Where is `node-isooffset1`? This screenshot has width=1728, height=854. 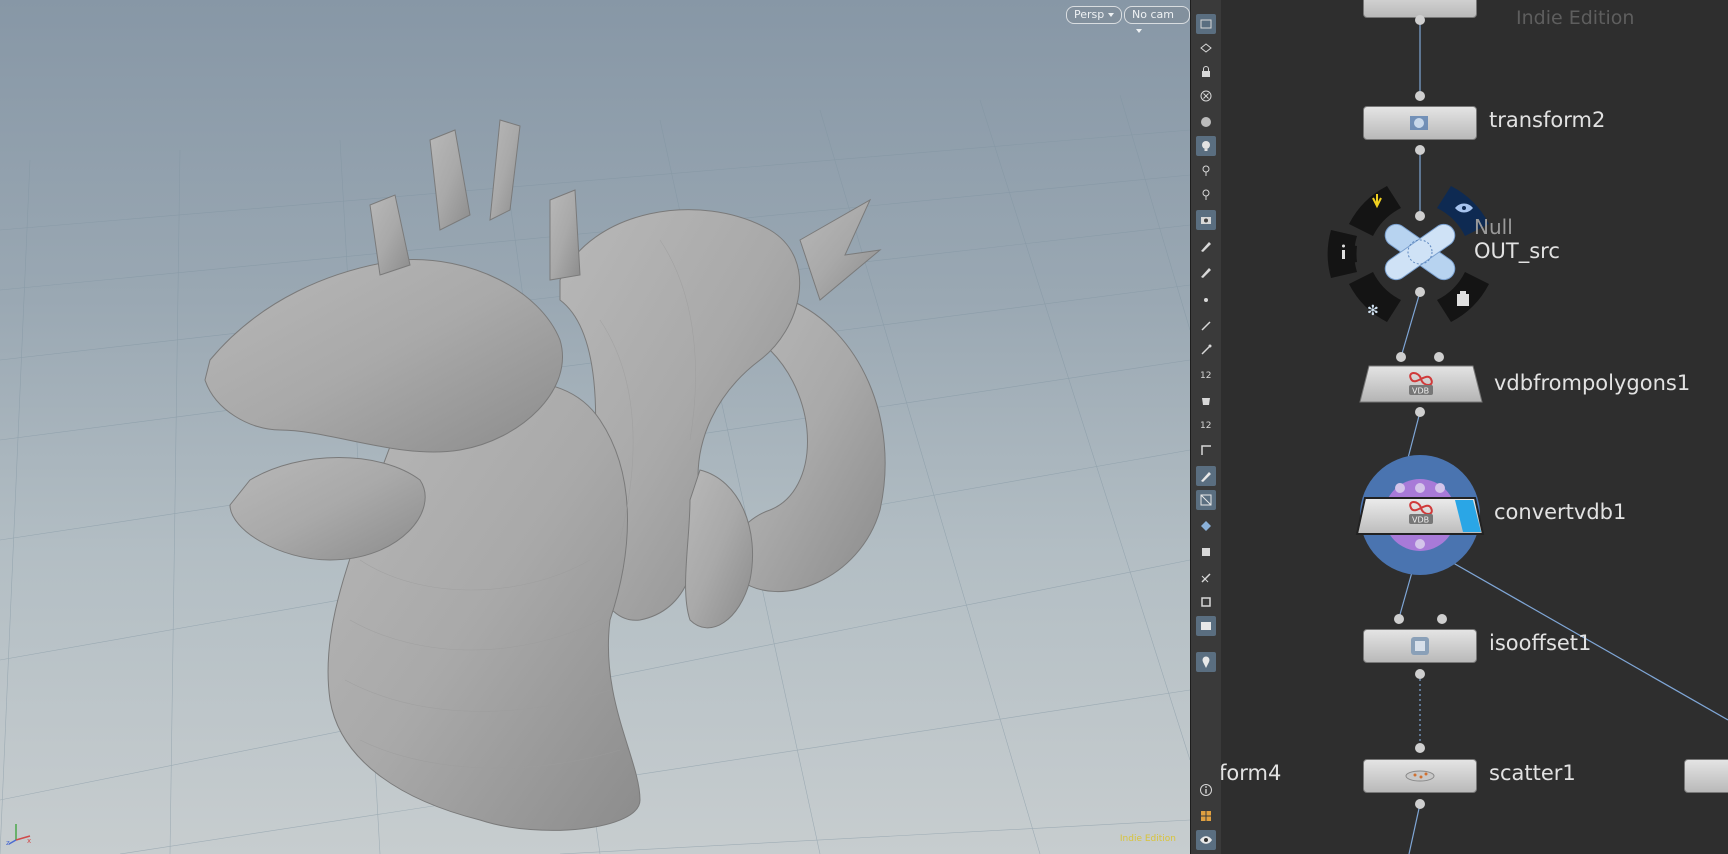 node-isooffset1 is located at coordinates (1420, 646).